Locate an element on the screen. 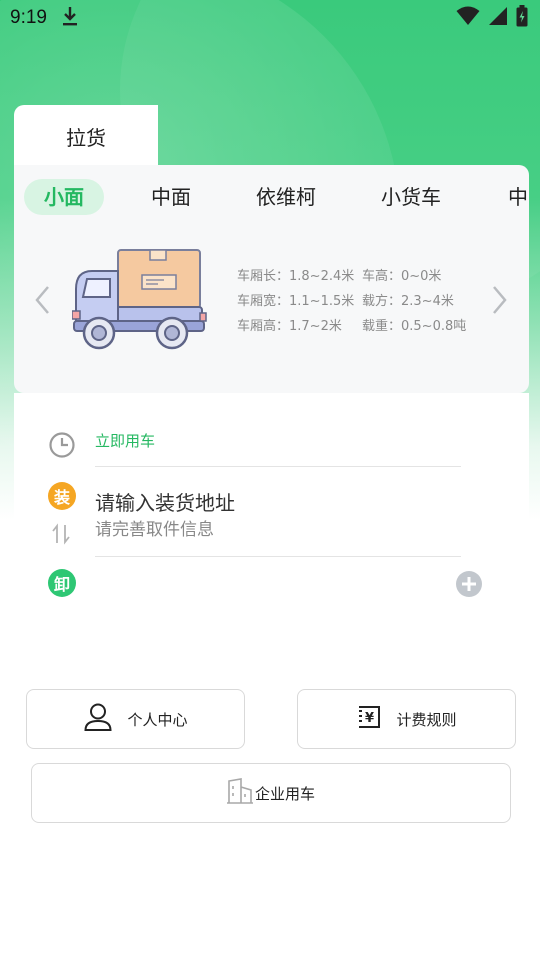 The image size is (540, 960). spec-box-width: 车厢宽：1.1~1.5米 is located at coordinates (296, 301).